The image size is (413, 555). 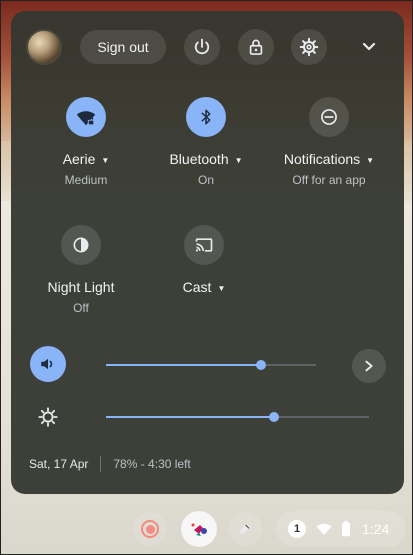 I want to click on gear-icon, so click(x=309, y=47).